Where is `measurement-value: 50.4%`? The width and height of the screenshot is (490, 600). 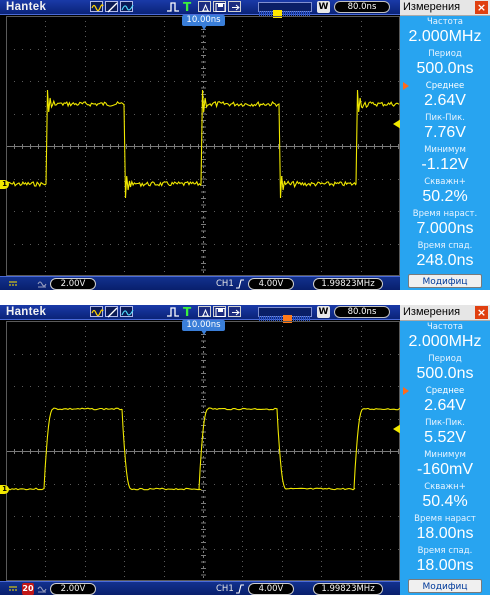
measurement-value: 50.4% is located at coordinates (445, 501).